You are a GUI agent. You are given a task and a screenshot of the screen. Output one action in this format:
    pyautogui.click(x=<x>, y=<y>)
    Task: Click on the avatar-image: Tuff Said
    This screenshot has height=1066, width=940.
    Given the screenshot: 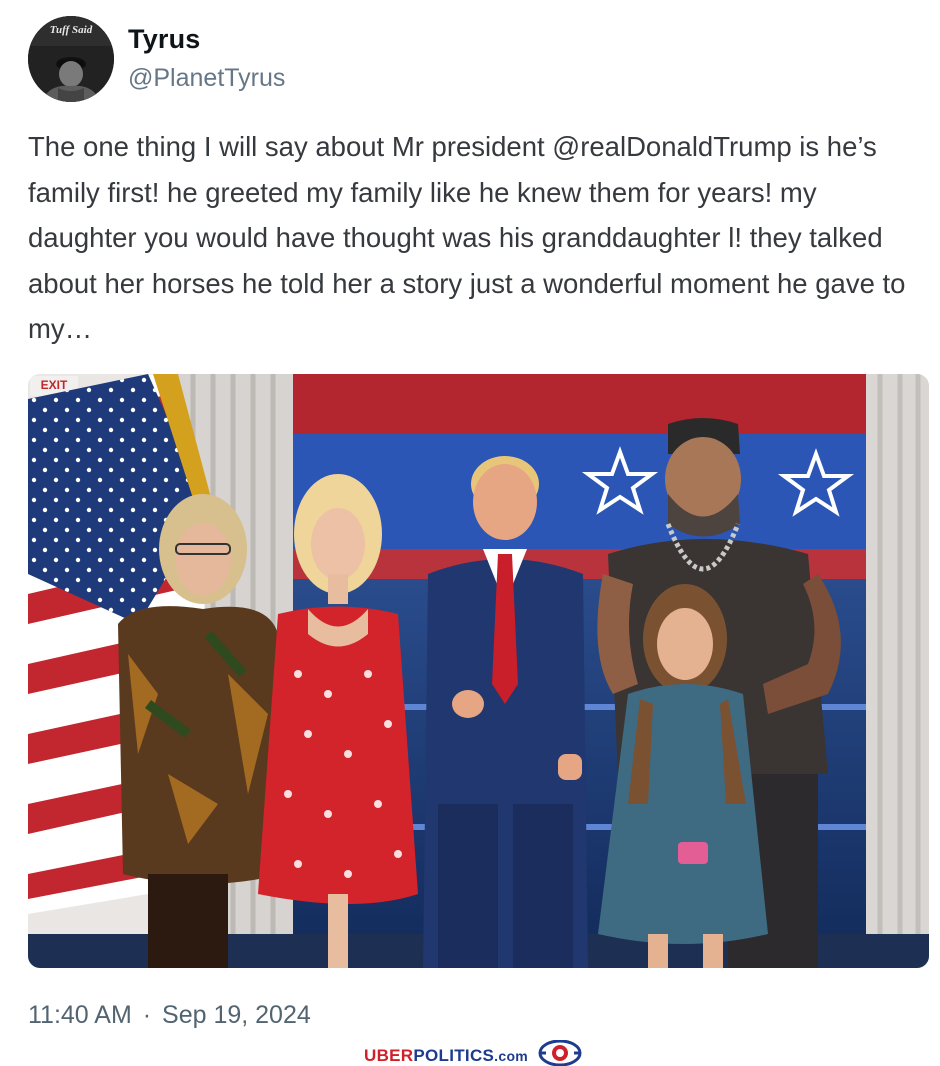 What is the action you would take?
    pyautogui.click(x=71, y=59)
    